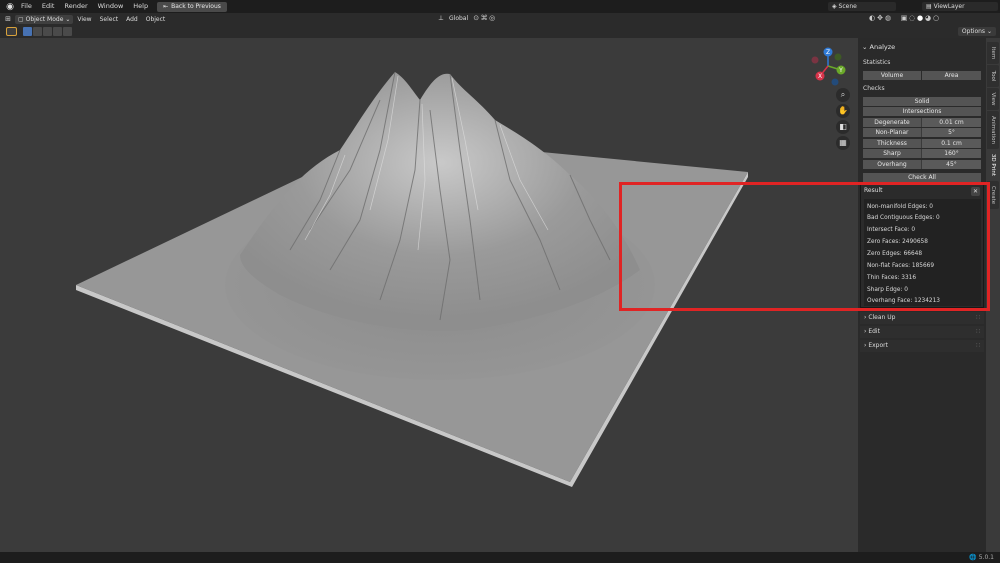 The width and height of the screenshot is (1000, 563). What do you see at coordinates (986, 557) in the screenshot?
I see `version-number: 5.0.1` at bounding box center [986, 557].